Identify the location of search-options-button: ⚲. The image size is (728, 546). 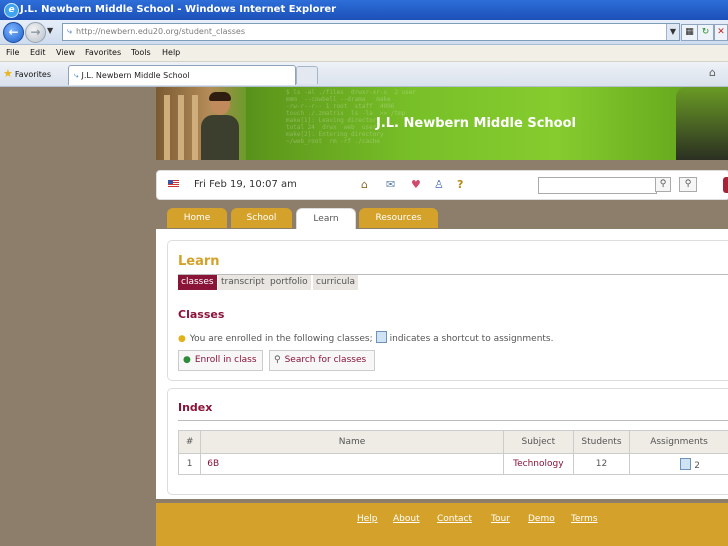
(688, 184).